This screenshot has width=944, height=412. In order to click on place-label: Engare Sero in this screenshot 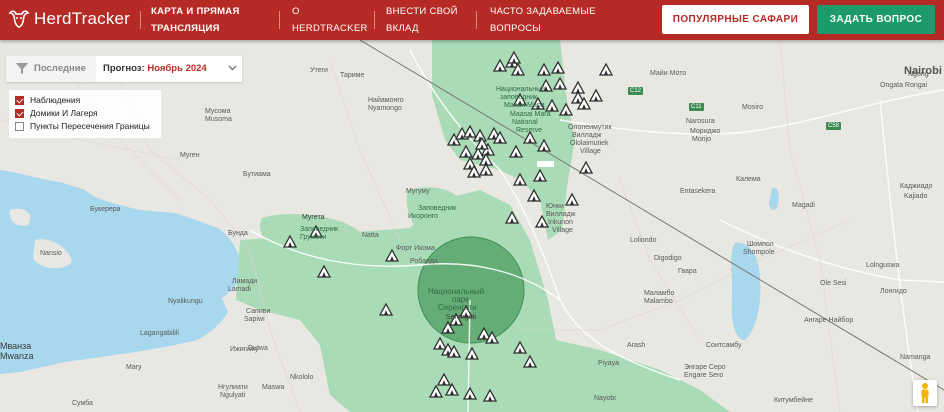, I will do `click(704, 375)`.